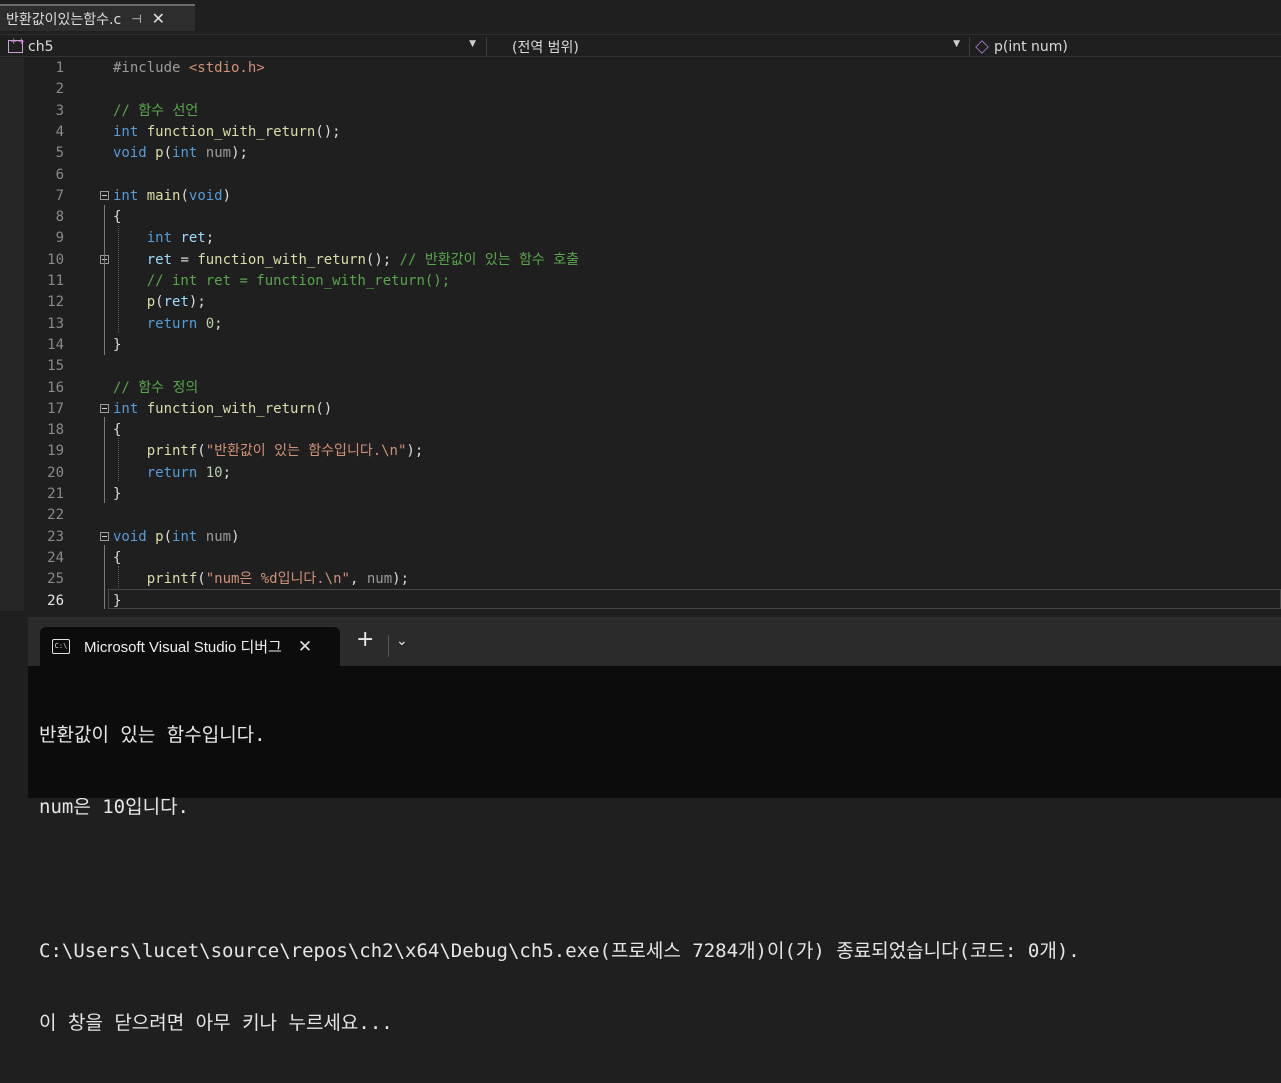 The height and width of the screenshot is (1083, 1281). I want to click on code-token: num, so click(218, 153).